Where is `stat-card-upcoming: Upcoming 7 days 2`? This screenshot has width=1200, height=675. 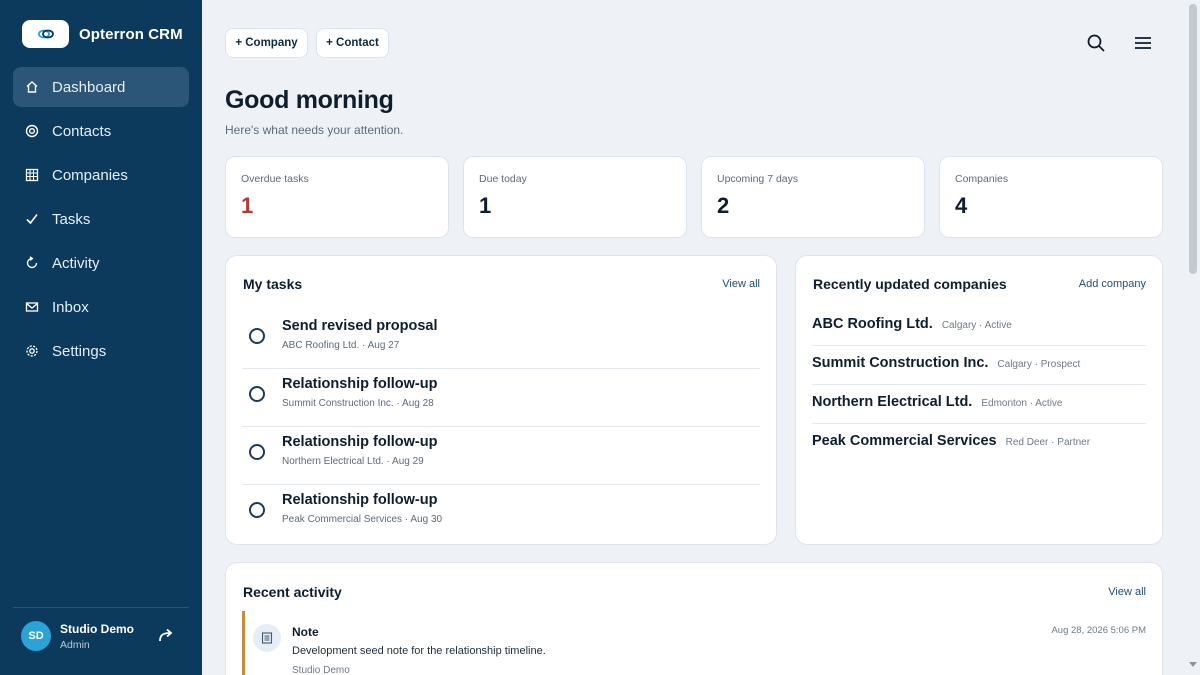 stat-card-upcoming: Upcoming 7 days 2 is located at coordinates (813, 197).